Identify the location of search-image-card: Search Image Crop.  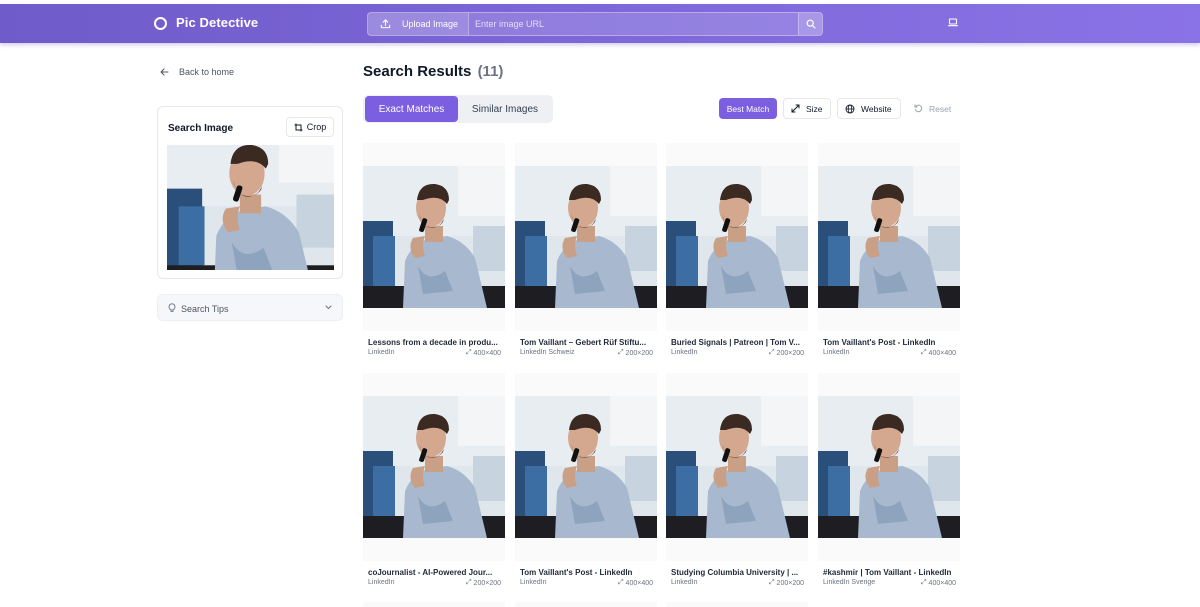
(250, 192).